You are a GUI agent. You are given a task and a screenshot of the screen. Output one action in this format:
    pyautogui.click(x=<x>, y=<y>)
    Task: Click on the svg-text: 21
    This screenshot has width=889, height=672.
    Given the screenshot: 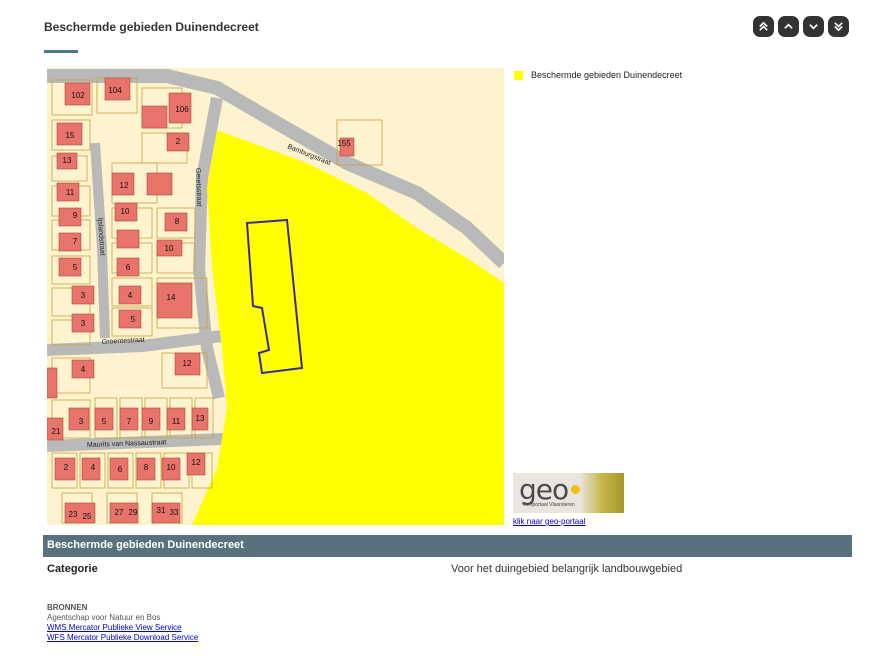 What is the action you would take?
    pyautogui.click(x=56, y=431)
    